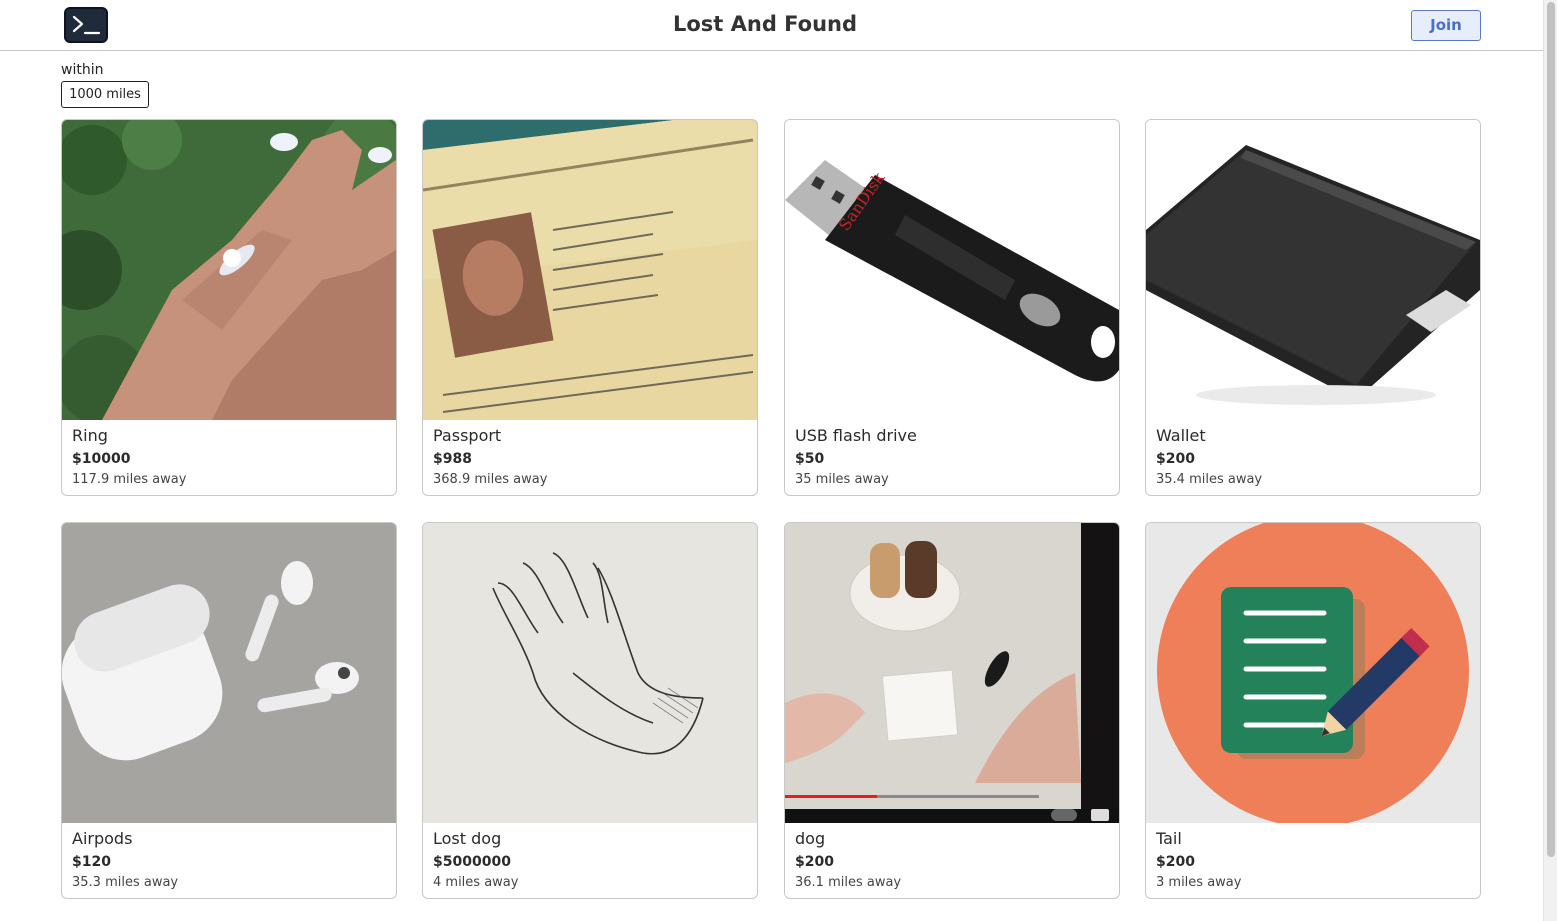 Image resolution: width=1557 pixels, height=921 pixels. I want to click on video-still-photo, so click(952, 673).